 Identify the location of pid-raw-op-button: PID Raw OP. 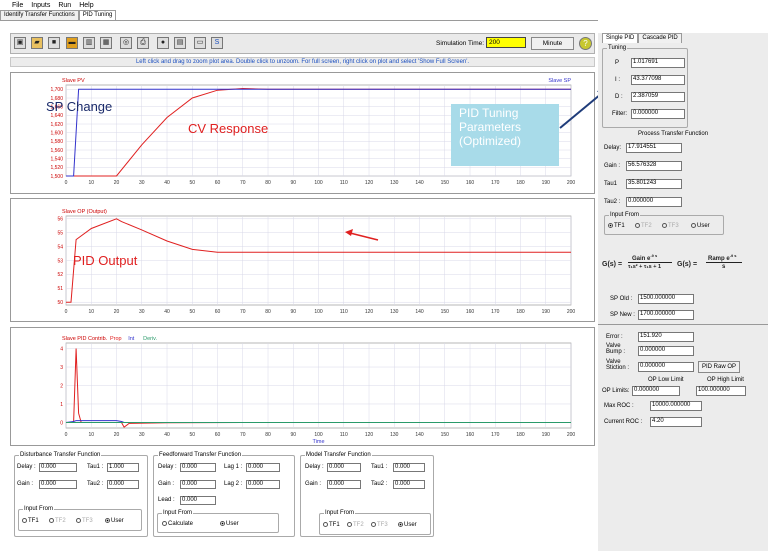
(719, 367).